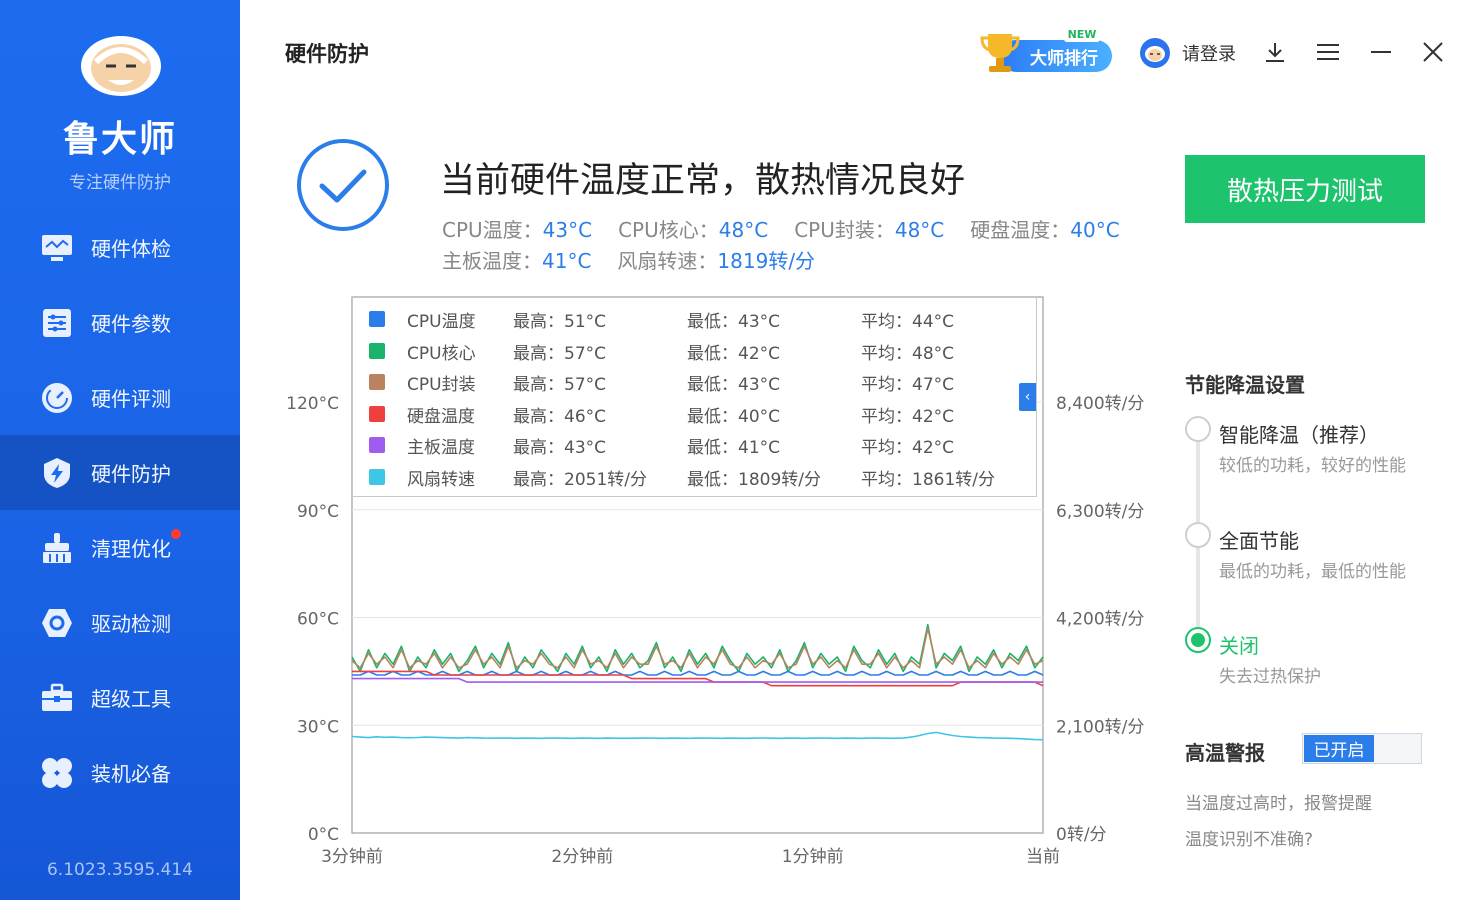 Image resolution: width=1470 pixels, height=900 pixels. I want to click on metric-label: 主板温度：, so click(492, 261).